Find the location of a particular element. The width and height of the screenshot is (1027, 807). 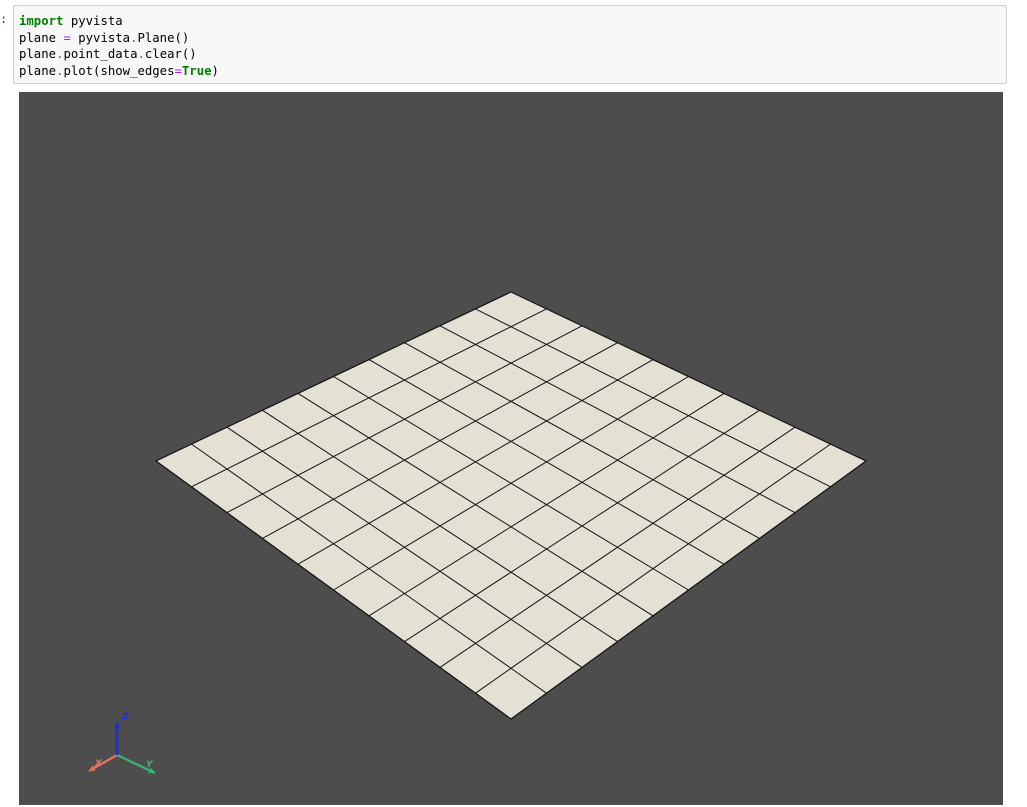

code-token: clear() is located at coordinates (170, 54).